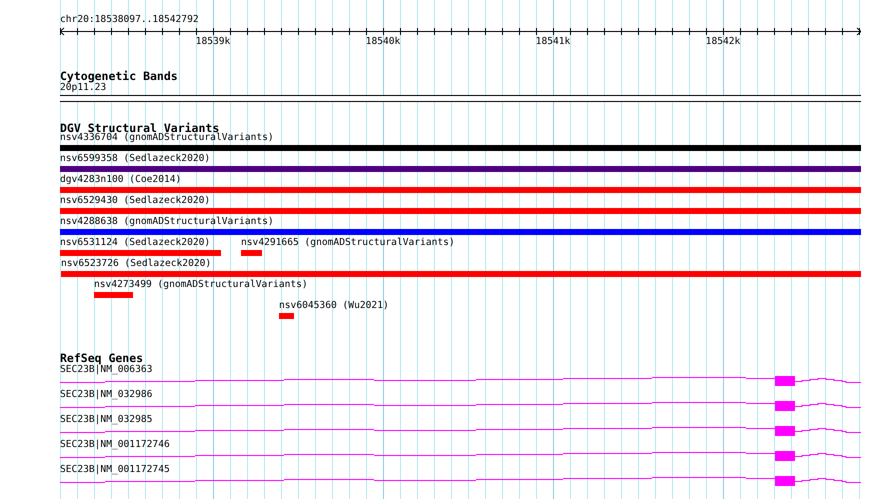 The height and width of the screenshot is (499, 890). Describe the element at coordinates (115, 445) in the screenshot. I see `gene-label: SEC23B|NM_001172746` at that location.